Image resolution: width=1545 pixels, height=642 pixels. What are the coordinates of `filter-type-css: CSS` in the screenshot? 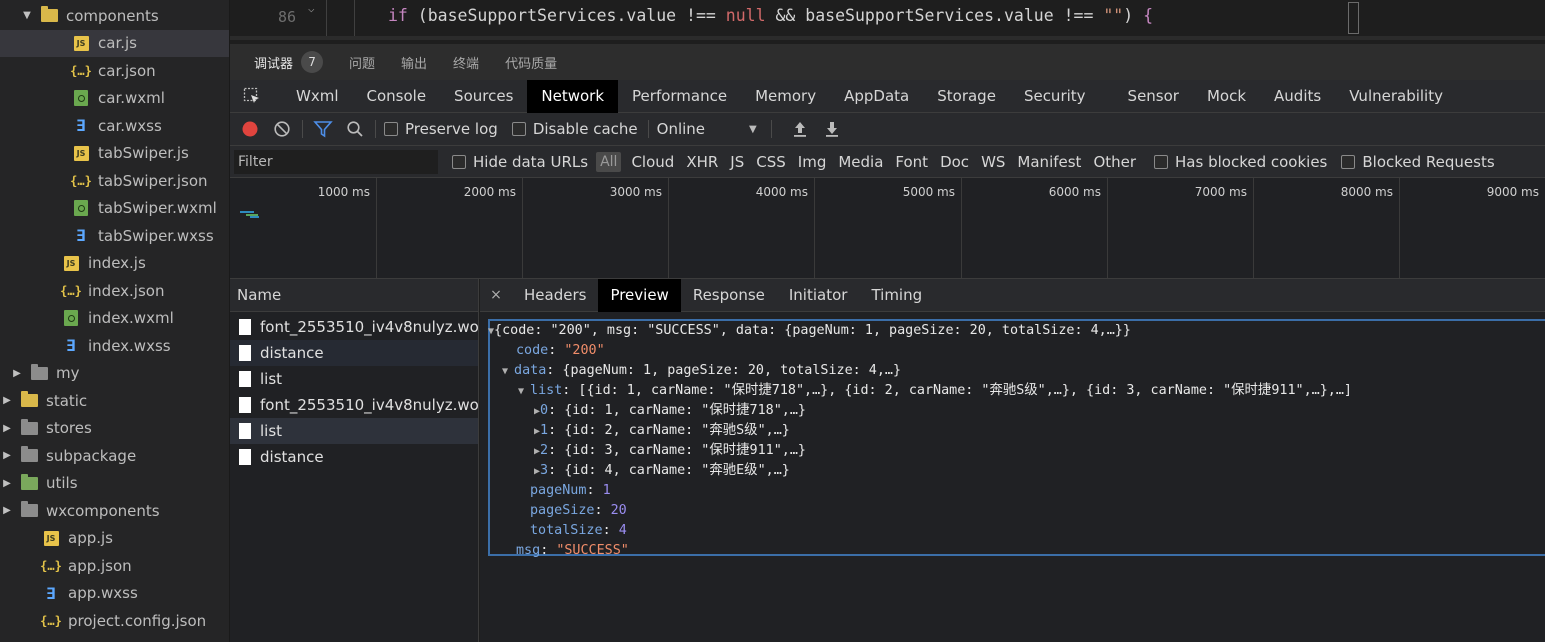 It's located at (771, 162).